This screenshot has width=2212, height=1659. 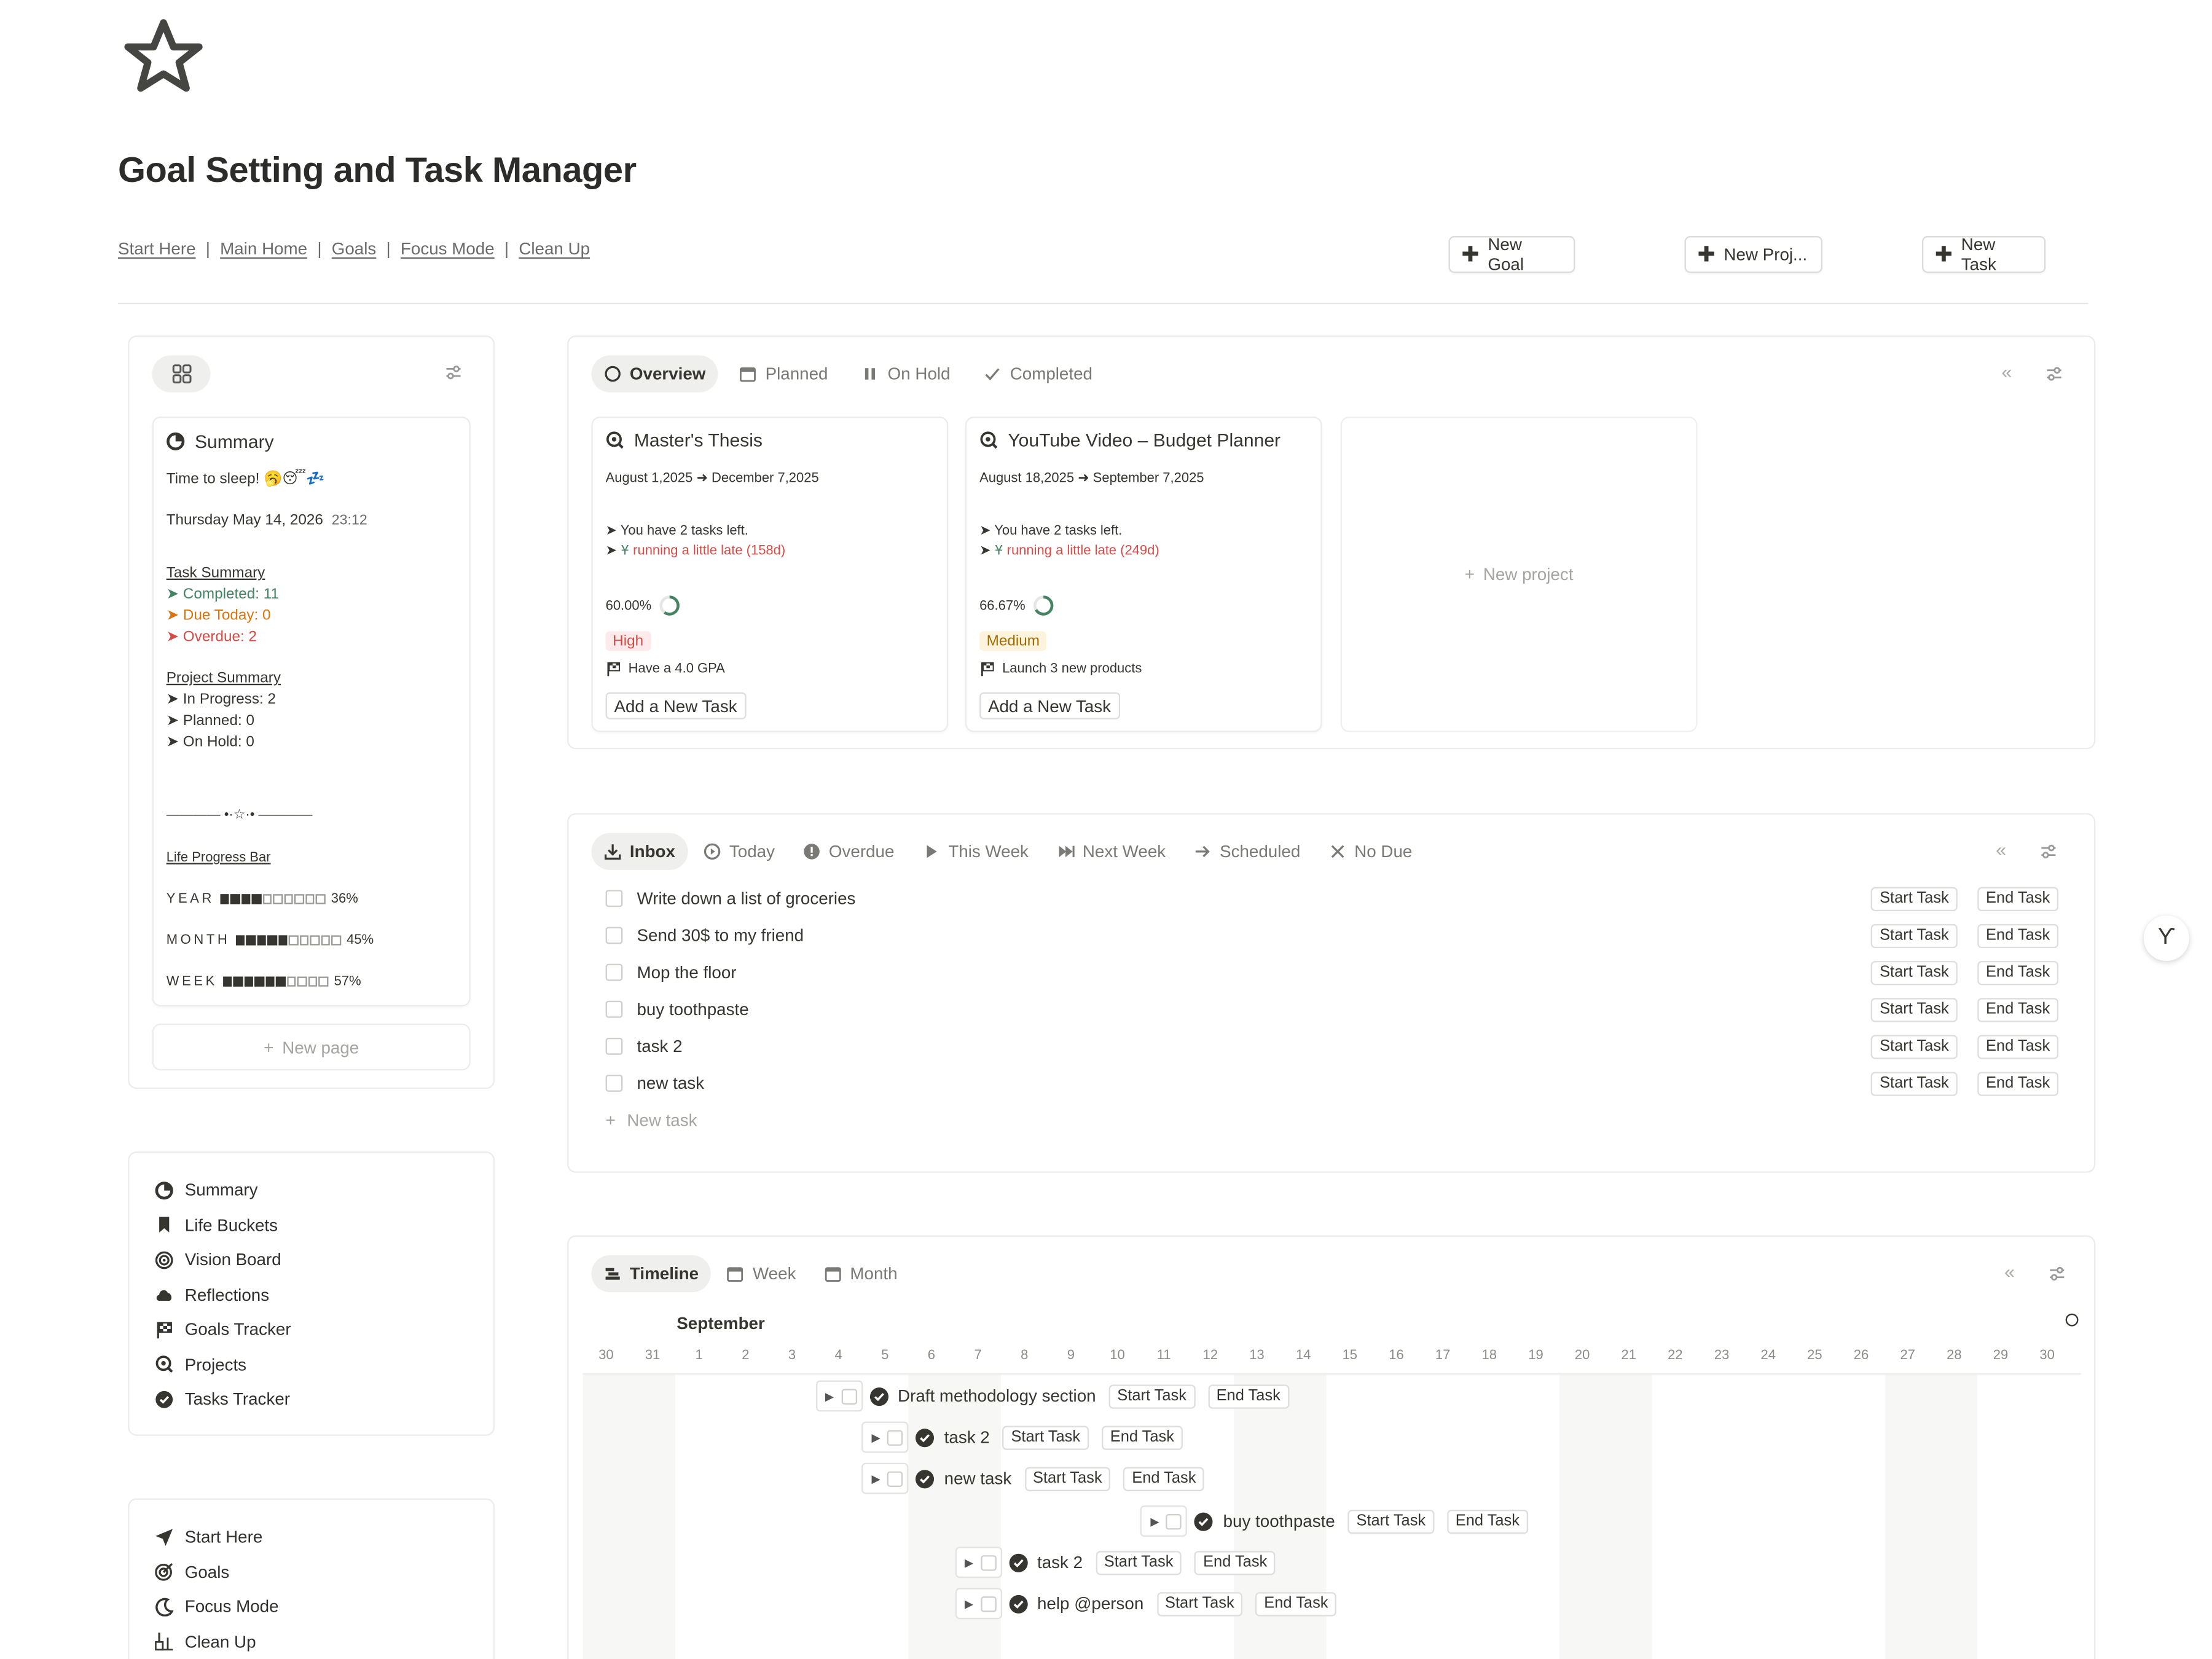 What do you see at coordinates (651, 1274) in the screenshot?
I see `tab-timeline: Timeline` at bounding box center [651, 1274].